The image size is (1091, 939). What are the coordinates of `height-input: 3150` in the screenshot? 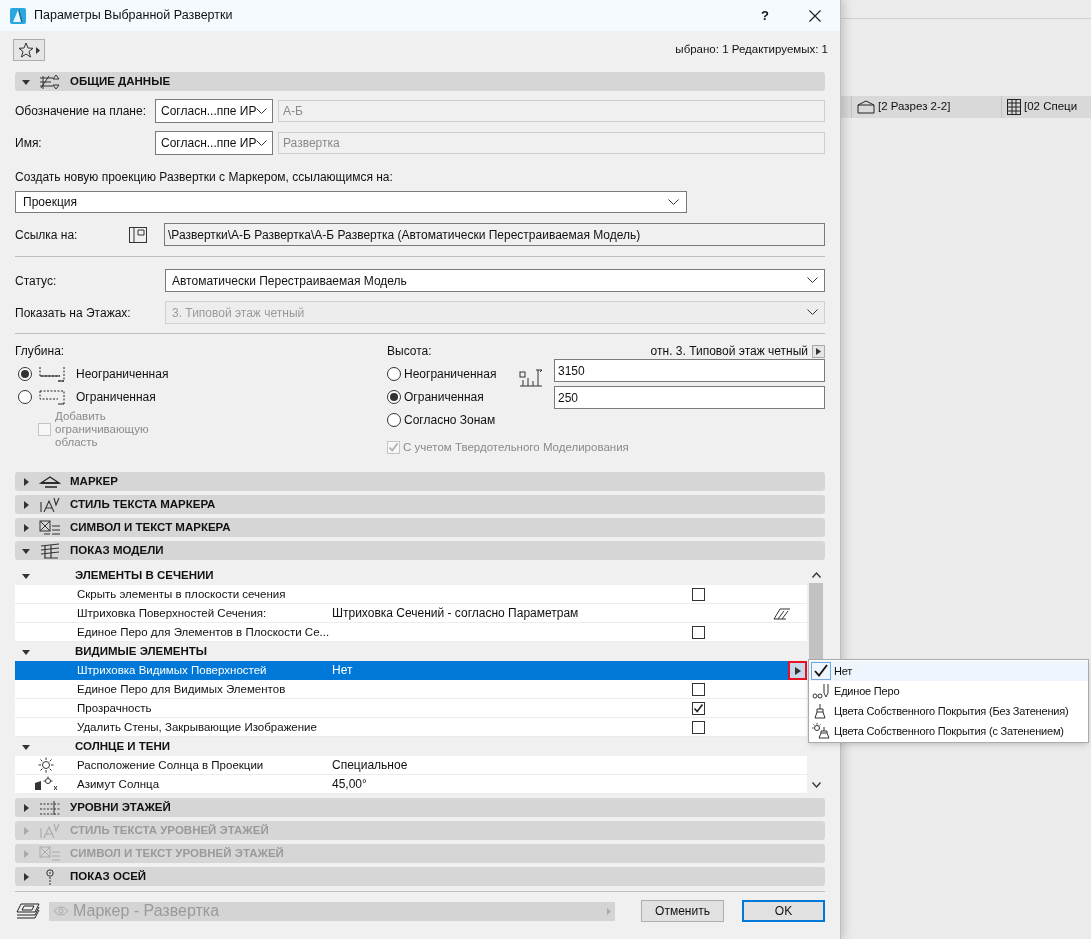 It's located at (689, 370).